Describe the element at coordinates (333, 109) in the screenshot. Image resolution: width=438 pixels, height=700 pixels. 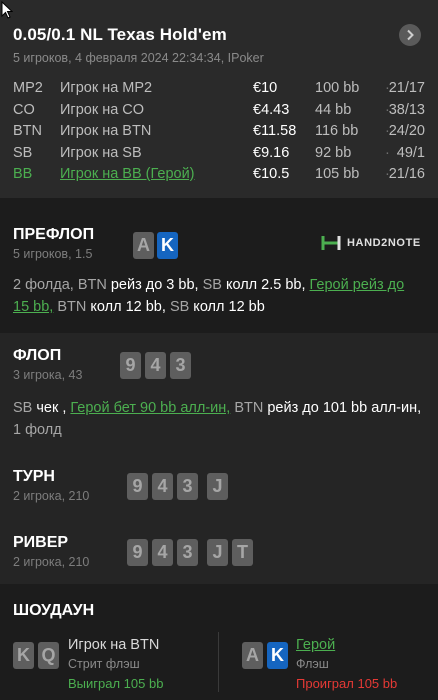
I see `player-stack-bb: 44 bb` at that location.